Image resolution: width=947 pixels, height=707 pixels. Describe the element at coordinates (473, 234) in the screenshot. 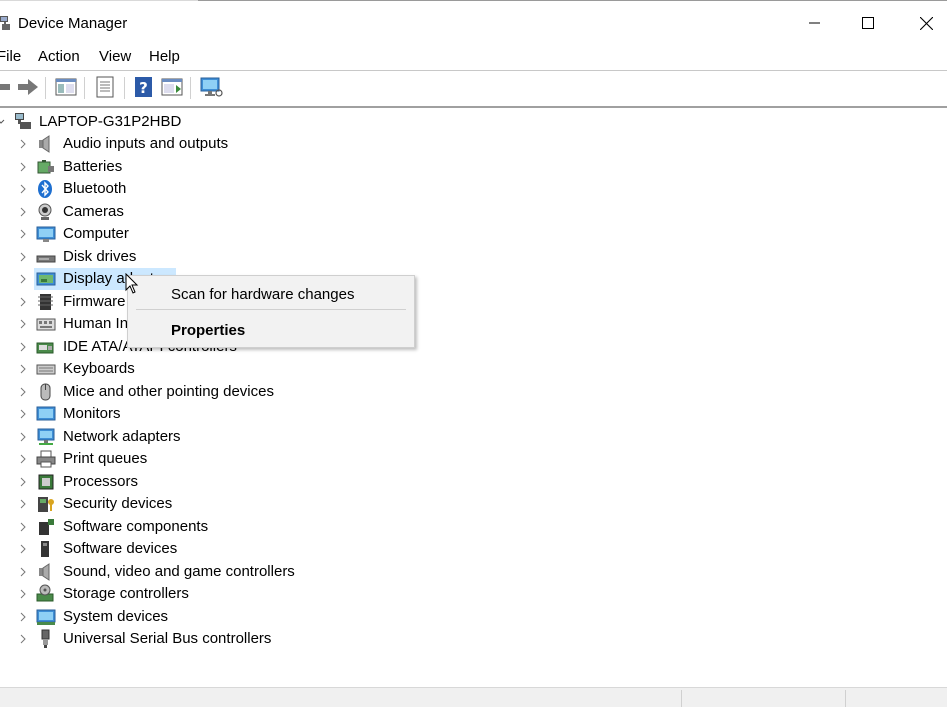

I see `tree-node: Computer` at that location.